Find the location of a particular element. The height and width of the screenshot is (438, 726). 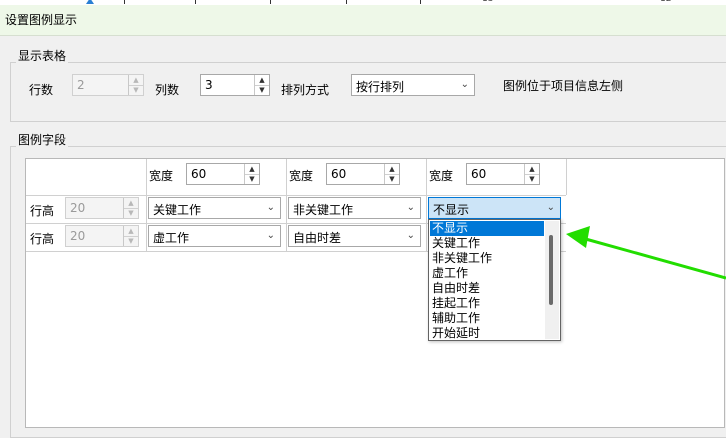

legend-fields-group-title: 图例字段 is located at coordinates (42, 139).